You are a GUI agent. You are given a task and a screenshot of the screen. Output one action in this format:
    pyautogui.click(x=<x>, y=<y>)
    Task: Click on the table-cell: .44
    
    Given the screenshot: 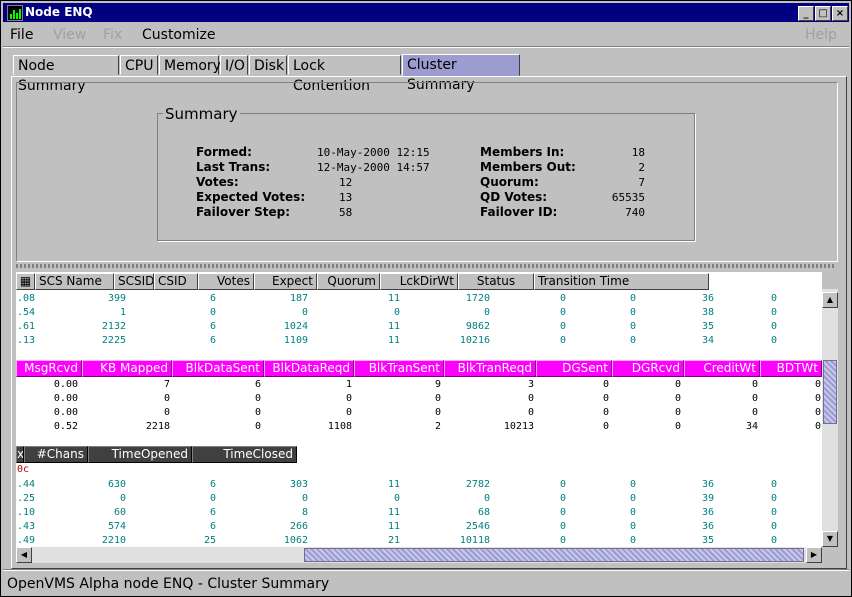 What is the action you would take?
    pyautogui.click(x=26, y=484)
    